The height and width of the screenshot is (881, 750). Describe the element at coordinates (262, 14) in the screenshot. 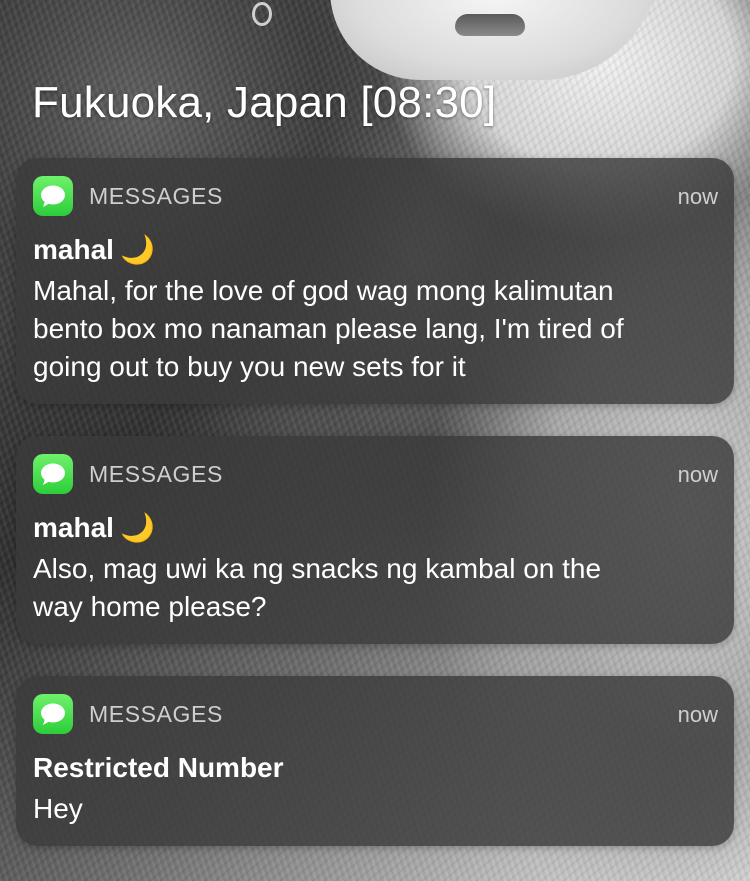

I see `wallpaper-earring` at that location.